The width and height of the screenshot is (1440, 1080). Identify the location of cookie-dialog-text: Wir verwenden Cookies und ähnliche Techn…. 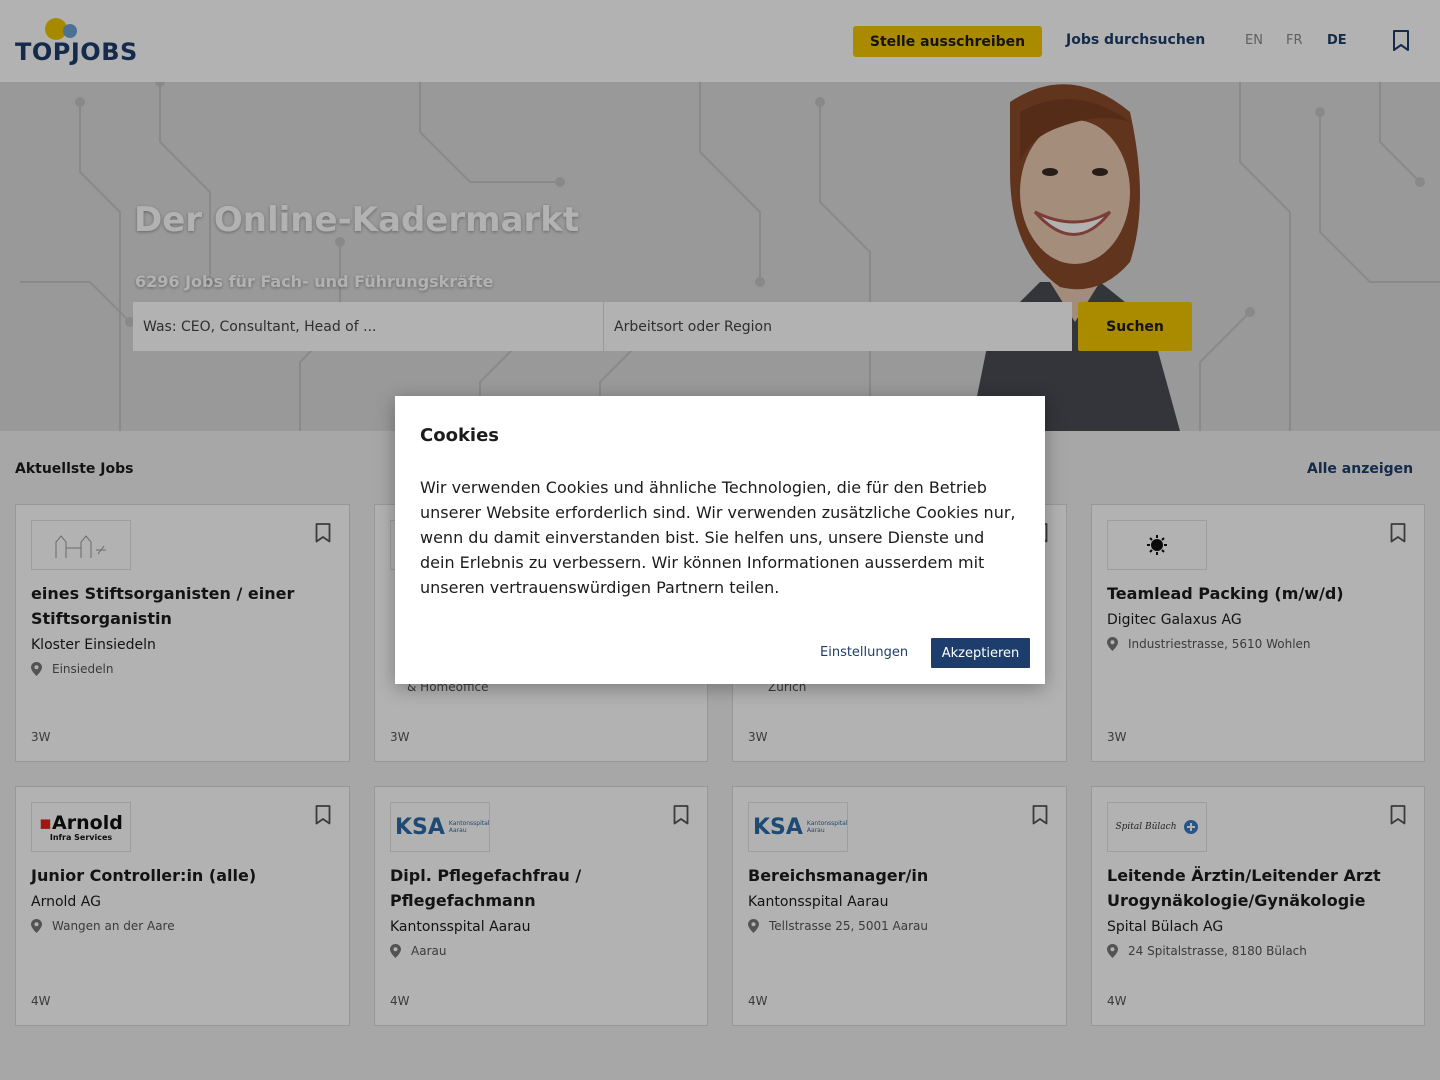
(718, 537).